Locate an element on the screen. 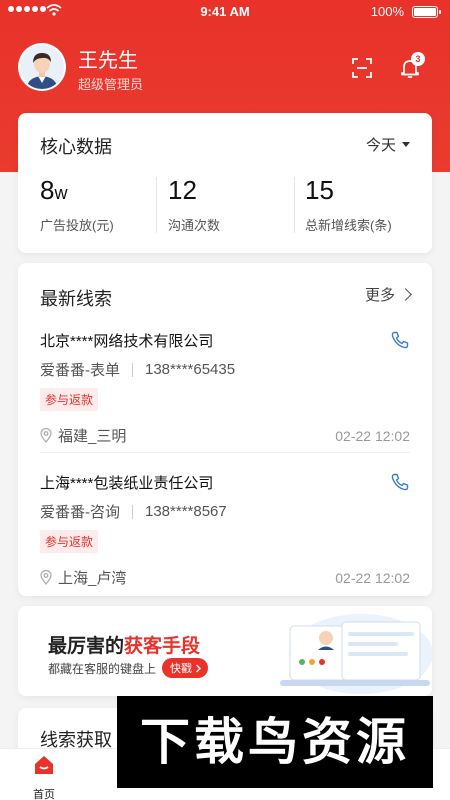  stat-ad-spend: 8w 广告投放(元) is located at coordinates (77, 204).